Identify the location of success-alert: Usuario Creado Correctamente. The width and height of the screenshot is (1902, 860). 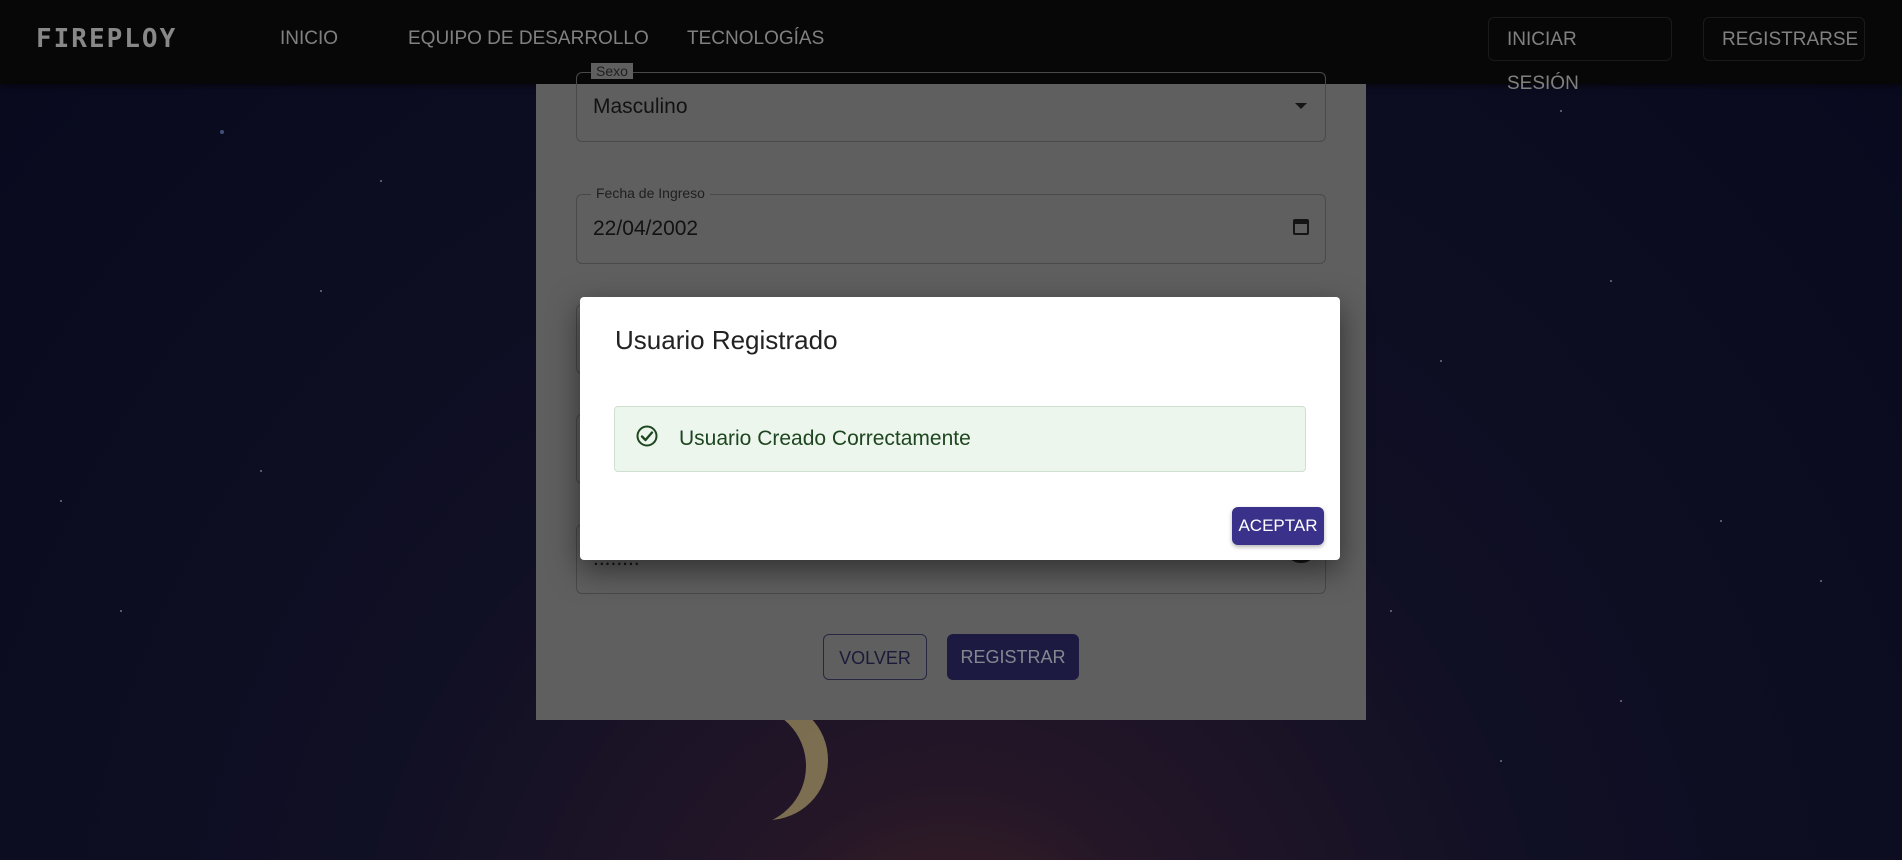
(960, 439).